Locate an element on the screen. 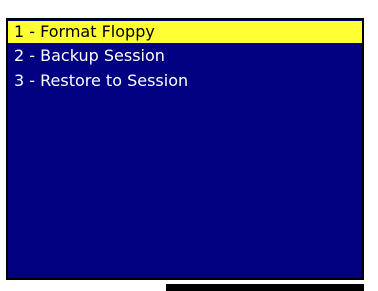 This screenshot has width=378, height=291. menu-item-restore-to-session: 3 - Restore to Session is located at coordinates (185, 81).